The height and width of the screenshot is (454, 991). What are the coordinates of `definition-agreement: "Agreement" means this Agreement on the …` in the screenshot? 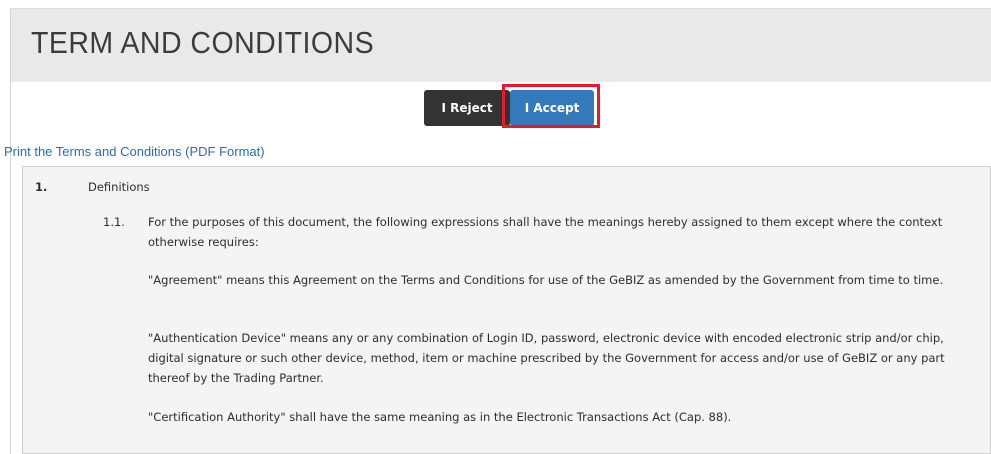 It's located at (546, 280).